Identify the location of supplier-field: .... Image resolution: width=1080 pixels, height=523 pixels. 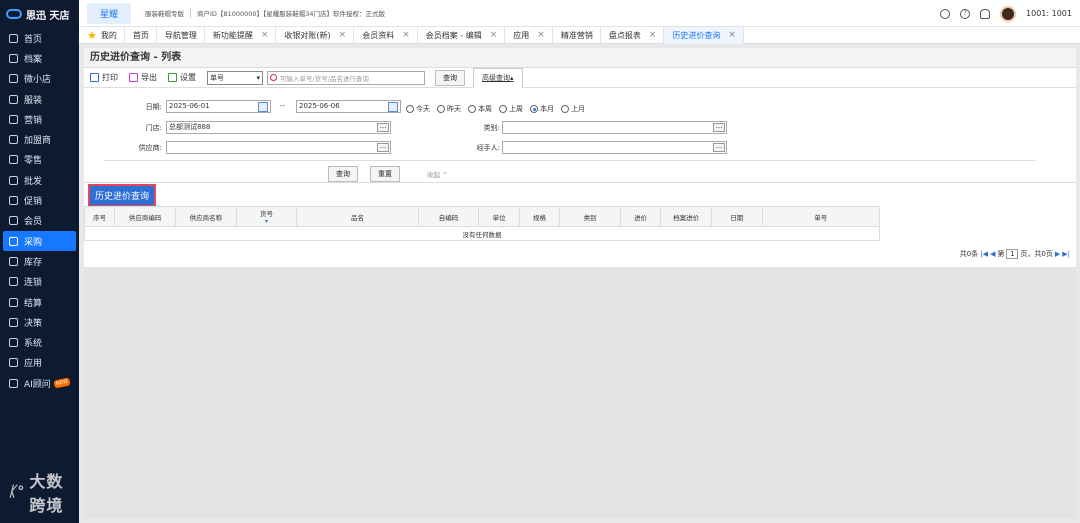
(278, 147).